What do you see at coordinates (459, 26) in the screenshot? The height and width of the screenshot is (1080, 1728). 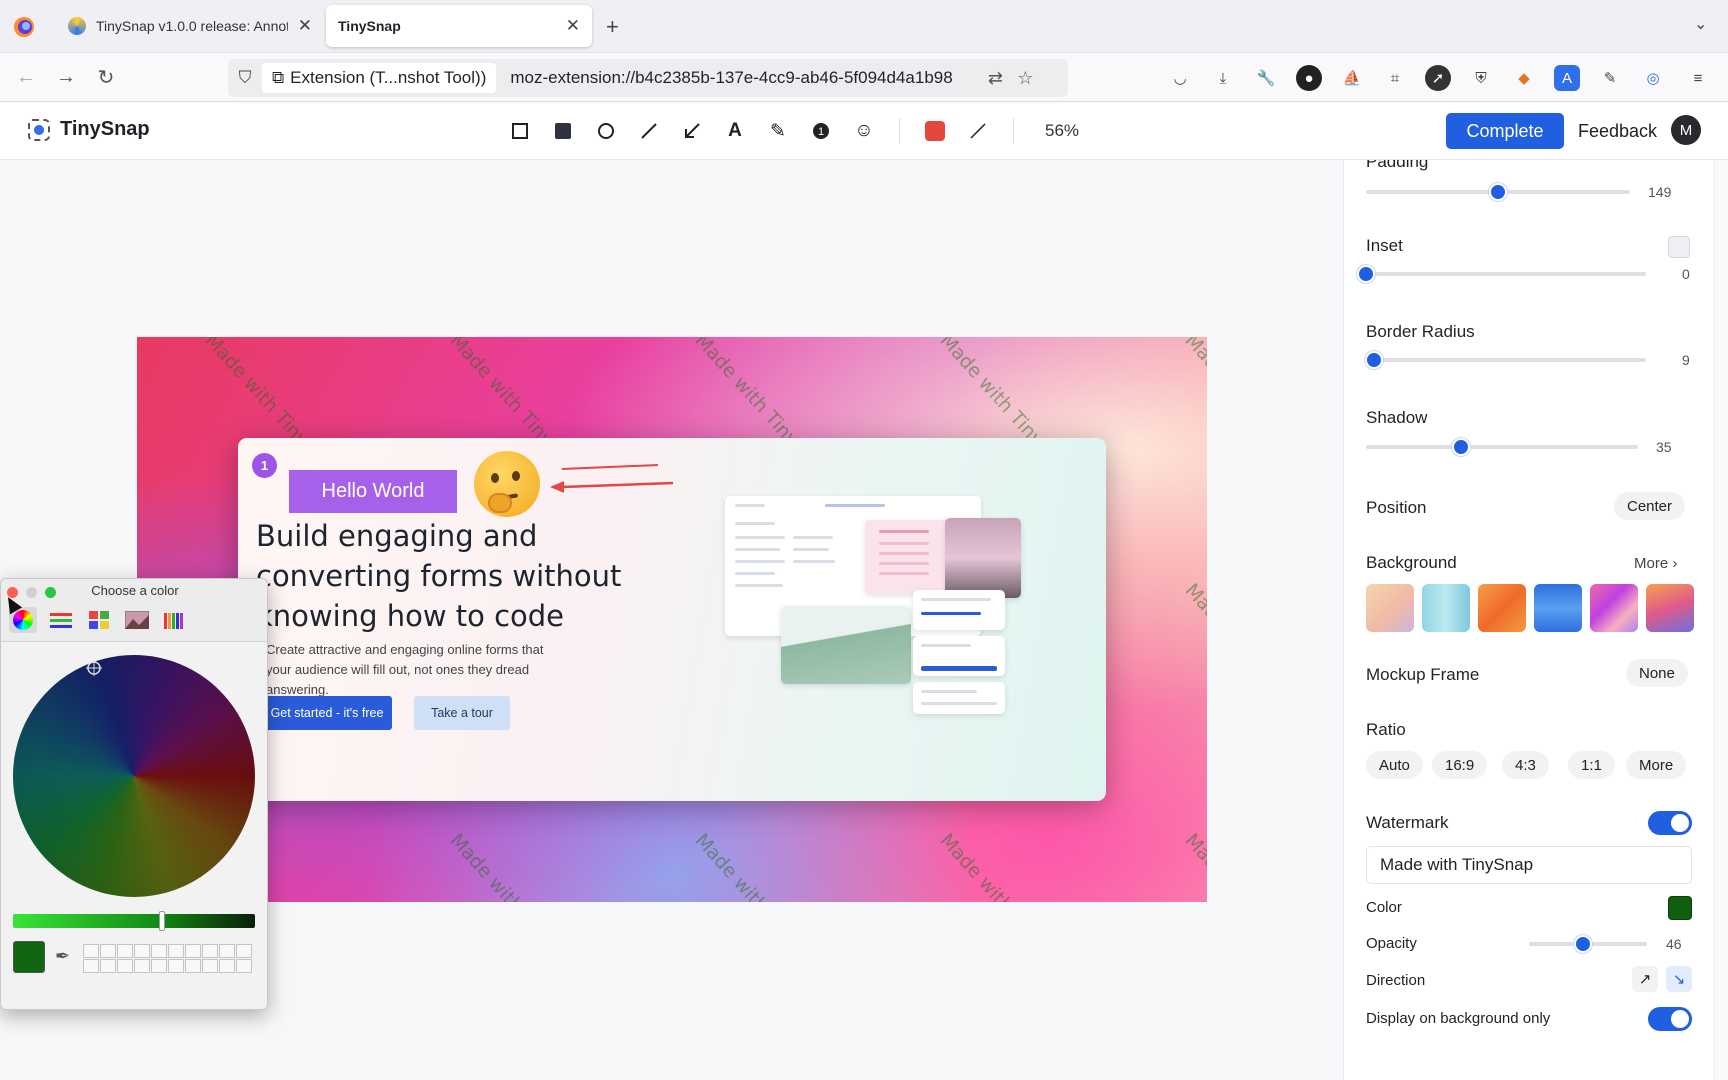 I see `tab-tinysnap: TinySnap ✕` at bounding box center [459, 26].